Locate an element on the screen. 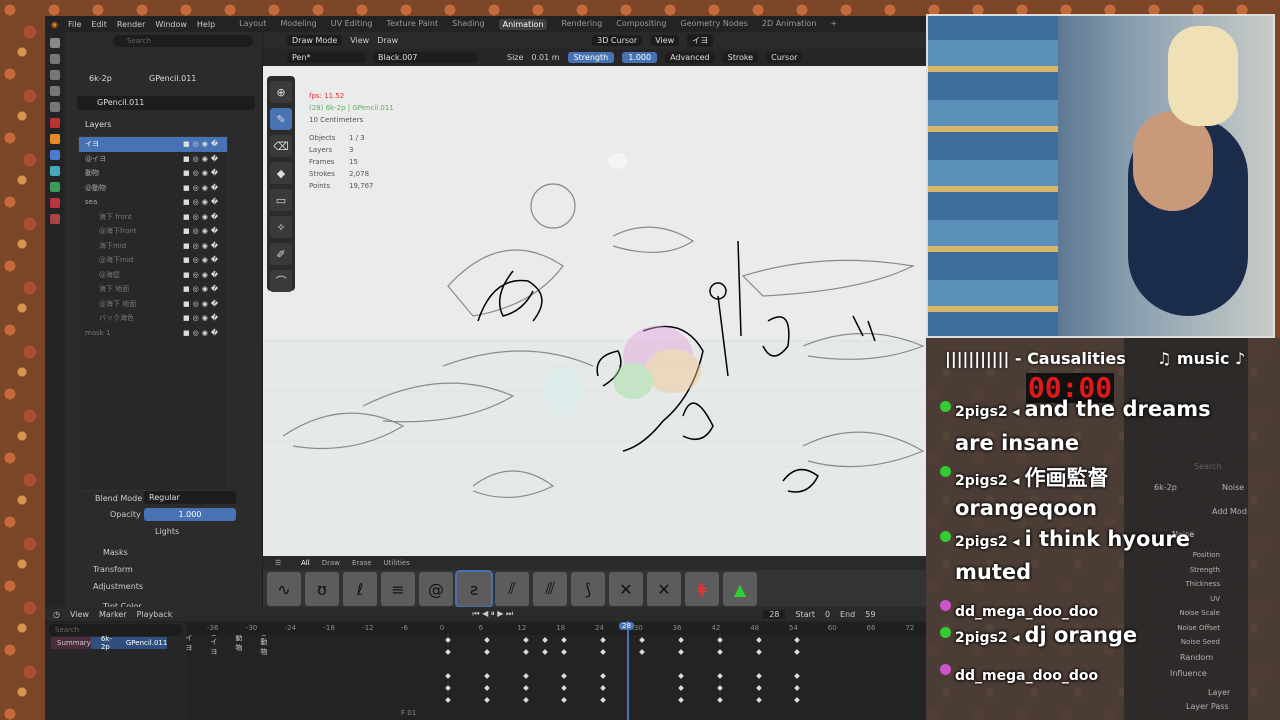 The image size is (1280, 720). cursor-dropdown: Cursor is located at coordinates (784, 57).